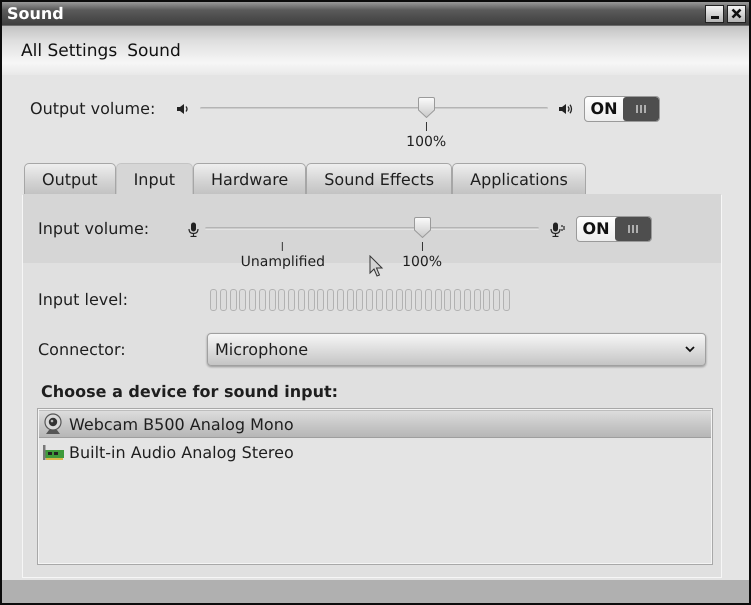  What do you see at coordinates (93, 109) in the screenshot?
I see `output-volume-label: Output volume:` at bounding box center [93, 109].